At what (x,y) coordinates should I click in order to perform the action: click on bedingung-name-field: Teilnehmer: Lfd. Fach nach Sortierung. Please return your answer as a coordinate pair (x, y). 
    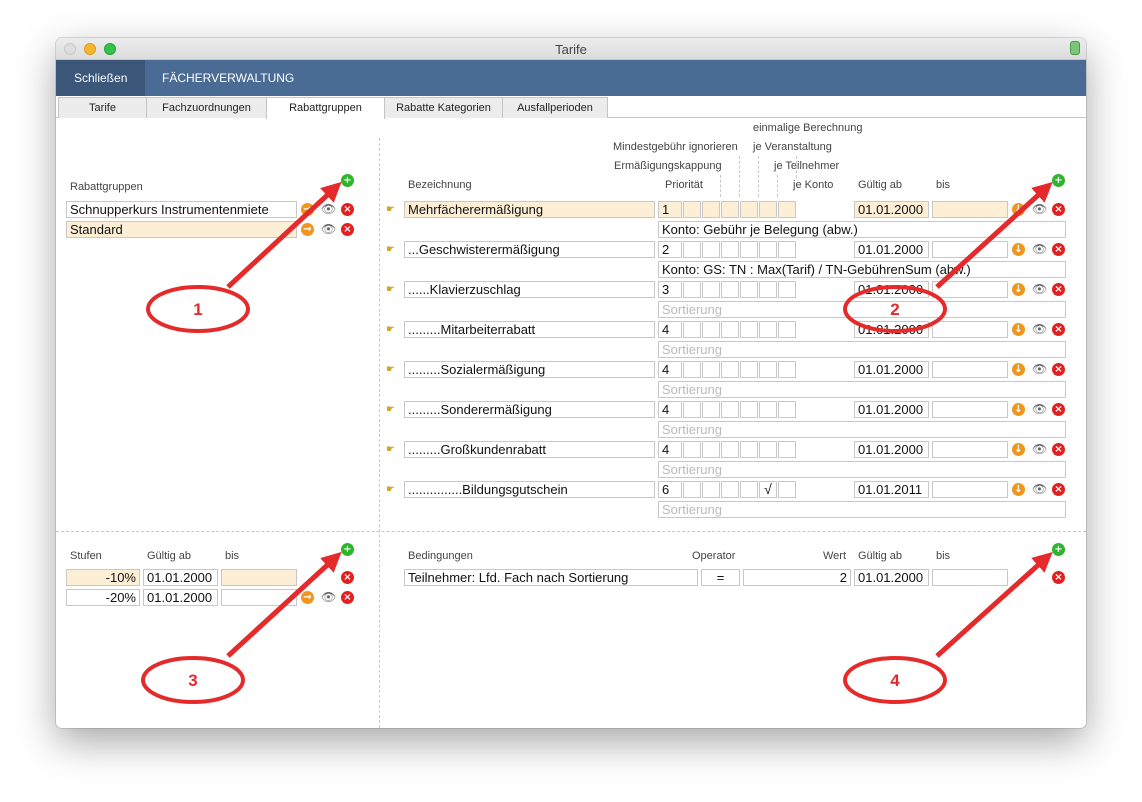
    Looking at the image, I should click on (551, 577).